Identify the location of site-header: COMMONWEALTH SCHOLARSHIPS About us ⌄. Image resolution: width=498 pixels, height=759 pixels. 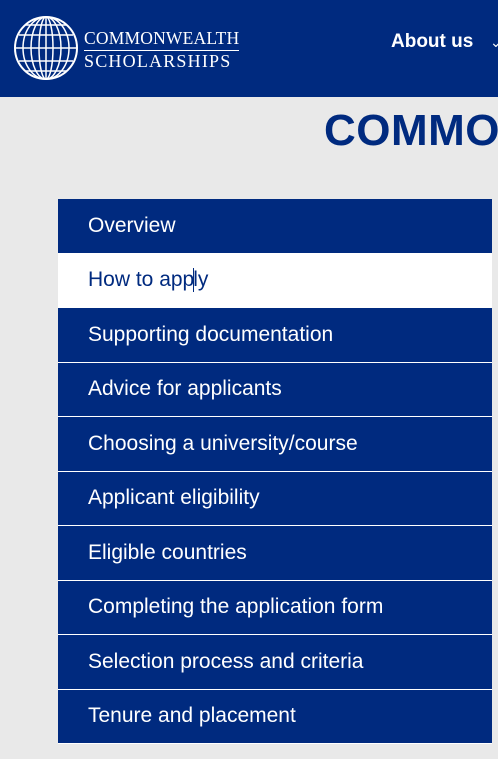
(249, 48).